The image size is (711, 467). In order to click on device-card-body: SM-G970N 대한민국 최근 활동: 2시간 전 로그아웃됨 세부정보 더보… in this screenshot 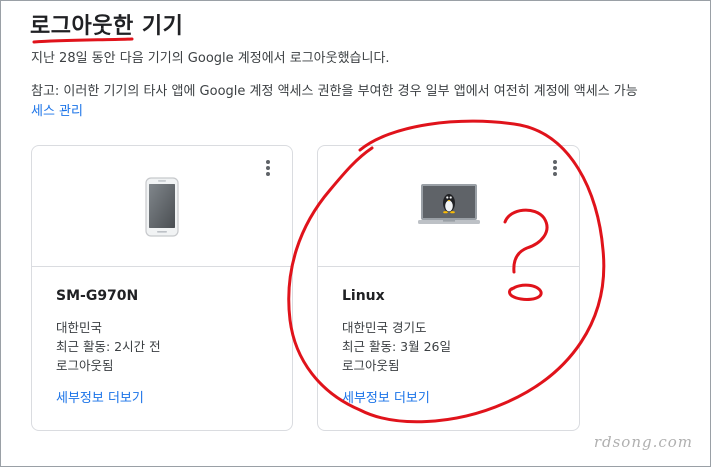, I will do `click(169, 347)`.